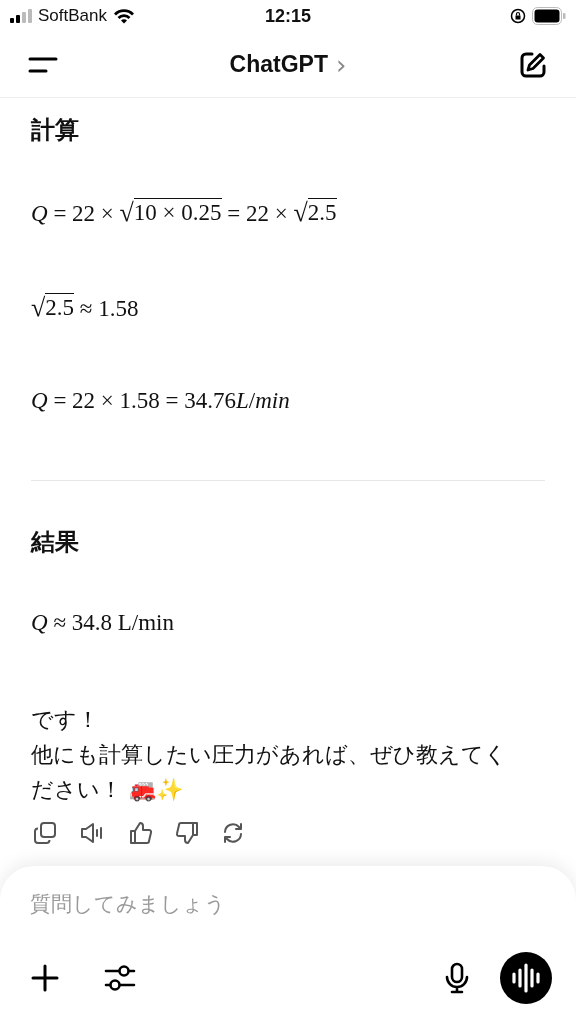 This screenshot has width=576, height=1024. I want to click on message-input: 質問してみましょう, so click(230, 904).